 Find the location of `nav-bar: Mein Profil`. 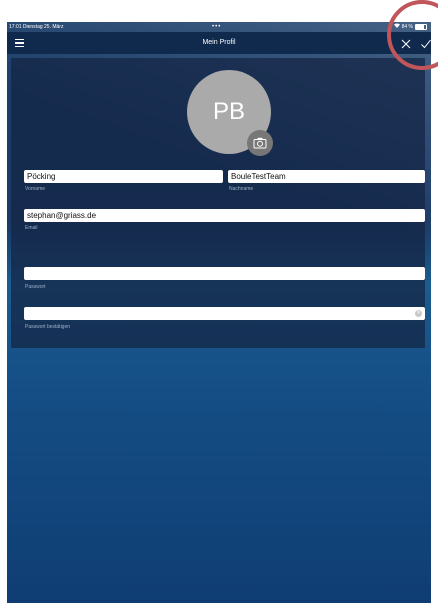

nav-bar: Mein Profil is located at coordinates (219, 43).